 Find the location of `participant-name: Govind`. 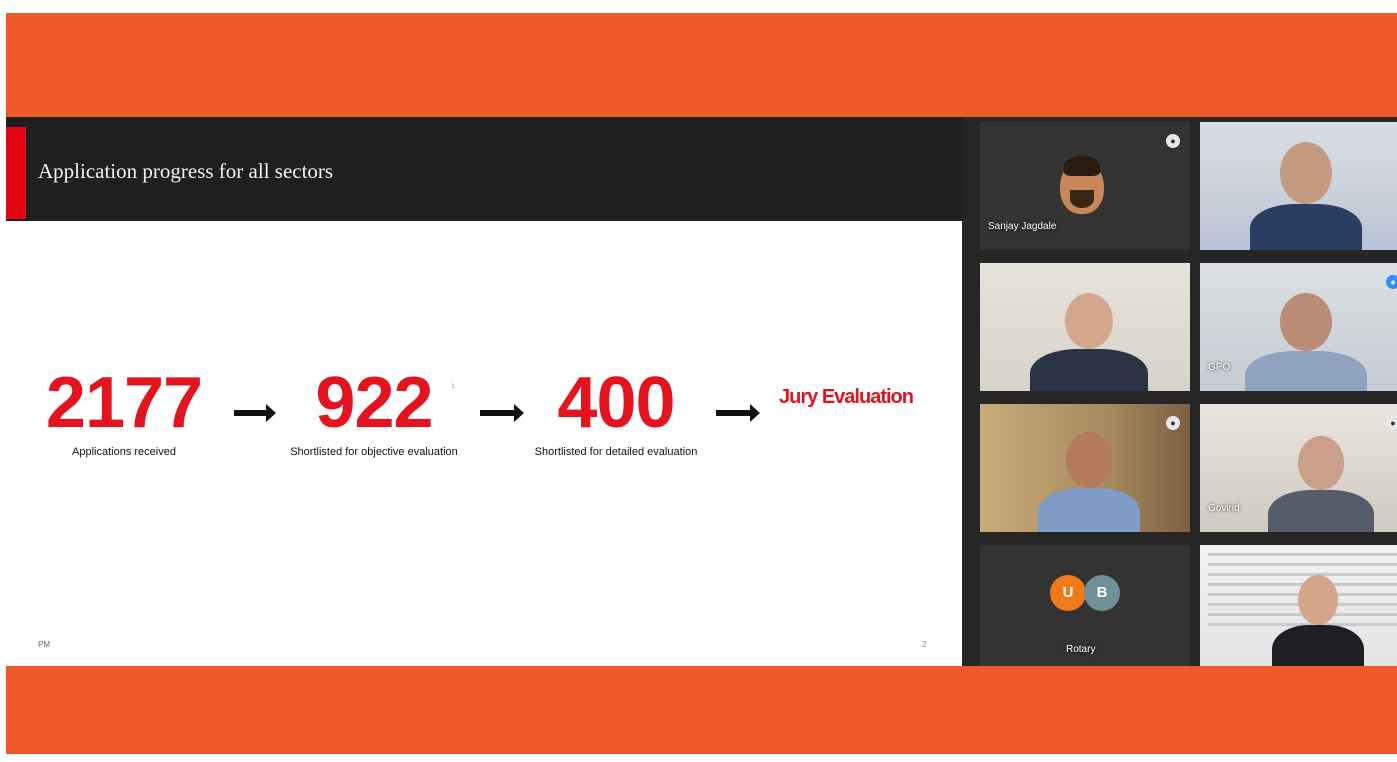

participant-name: Govind is located at coordinates (1224, 508).